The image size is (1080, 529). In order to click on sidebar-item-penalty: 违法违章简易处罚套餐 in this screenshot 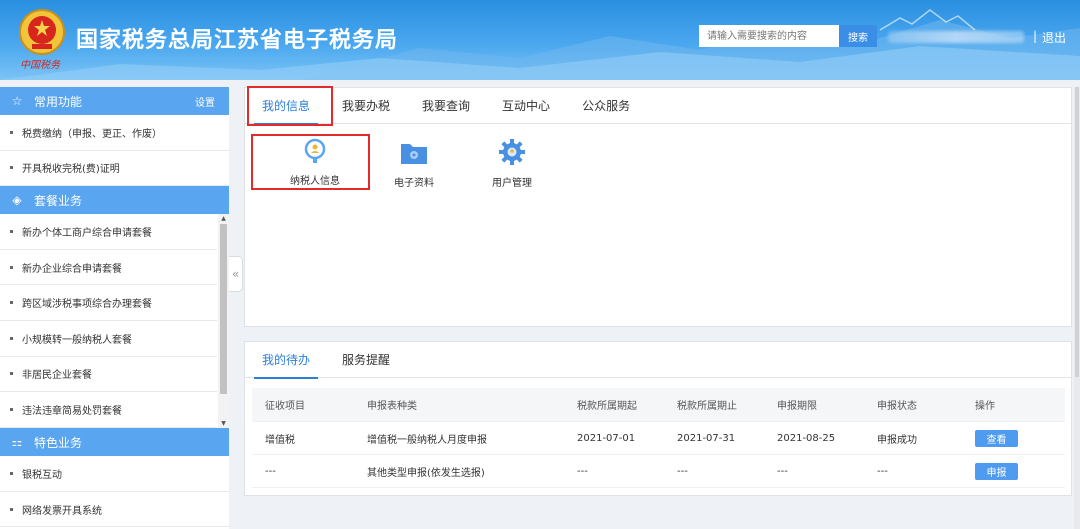, I will do `click(108, 410)`.